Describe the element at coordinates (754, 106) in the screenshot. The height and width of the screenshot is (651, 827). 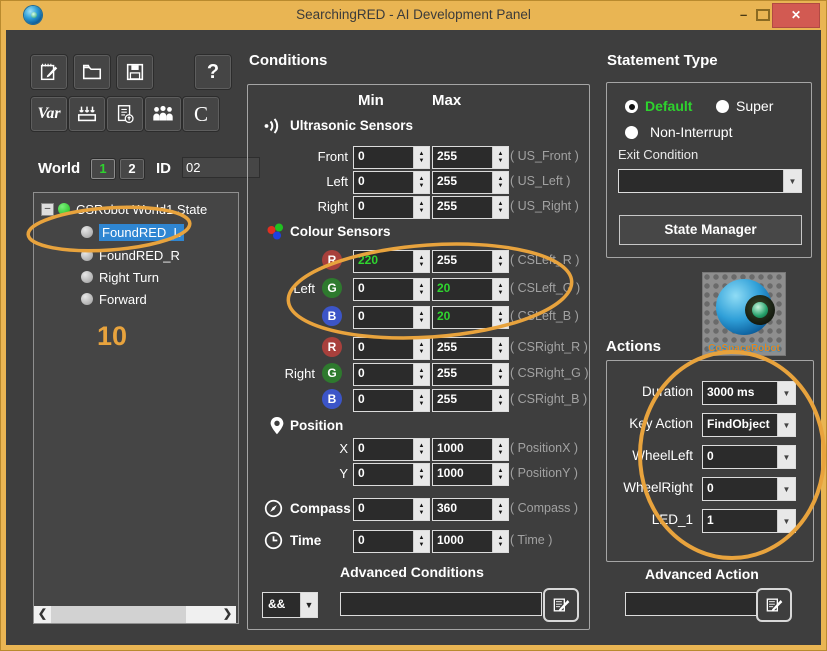
I see `radio-super-label: Super` at that location.